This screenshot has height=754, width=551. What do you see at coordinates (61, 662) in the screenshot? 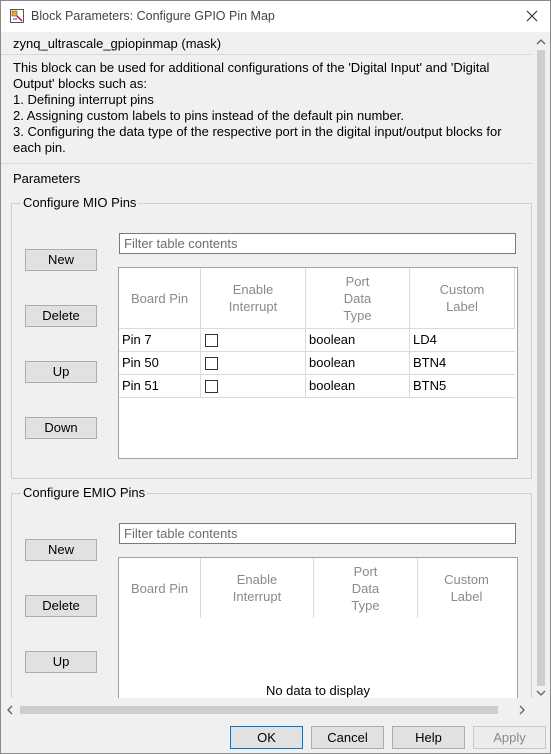
I see `emio-up-button: Up` at bounding box center [61, 662].